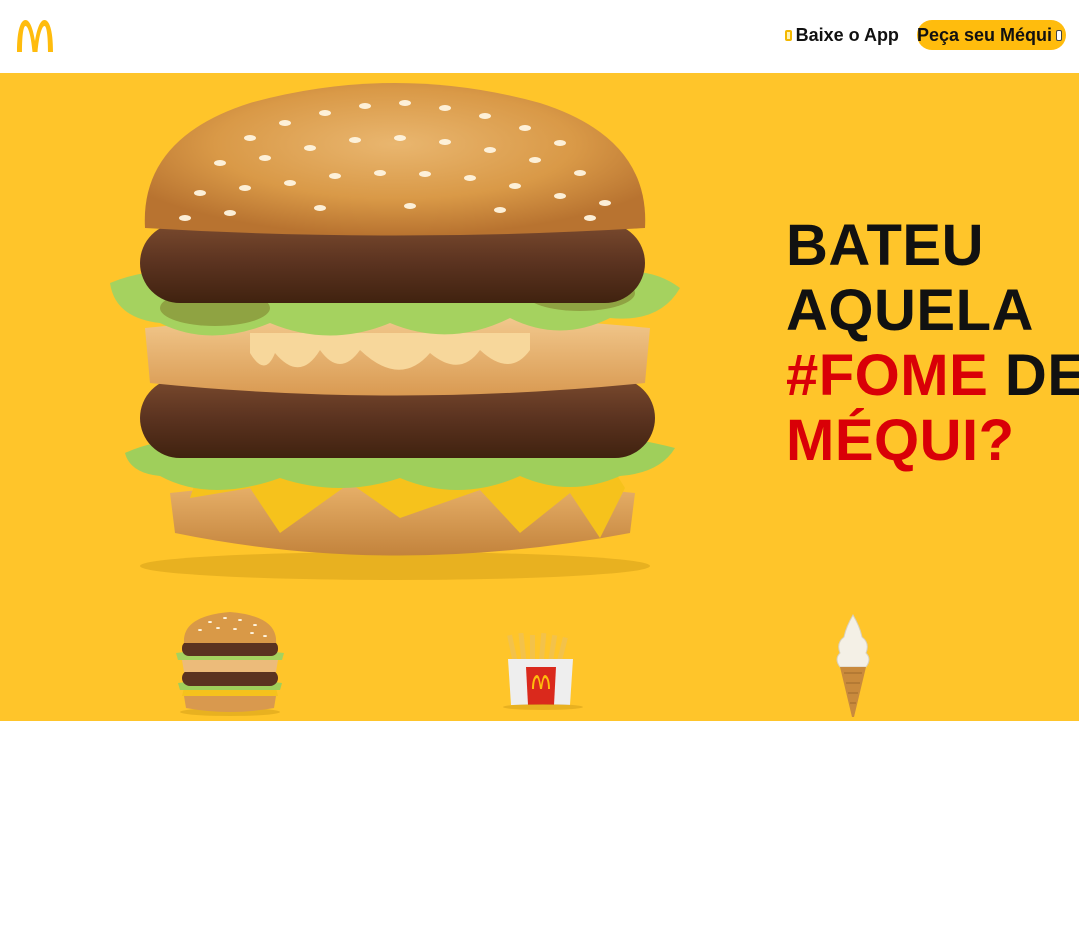 This screenshot has height=937, width=1079. What do you see at coordinates (230, 663) in the screenshot?
I see `big-mac-thumbnail` at bounding box center [230, 663].